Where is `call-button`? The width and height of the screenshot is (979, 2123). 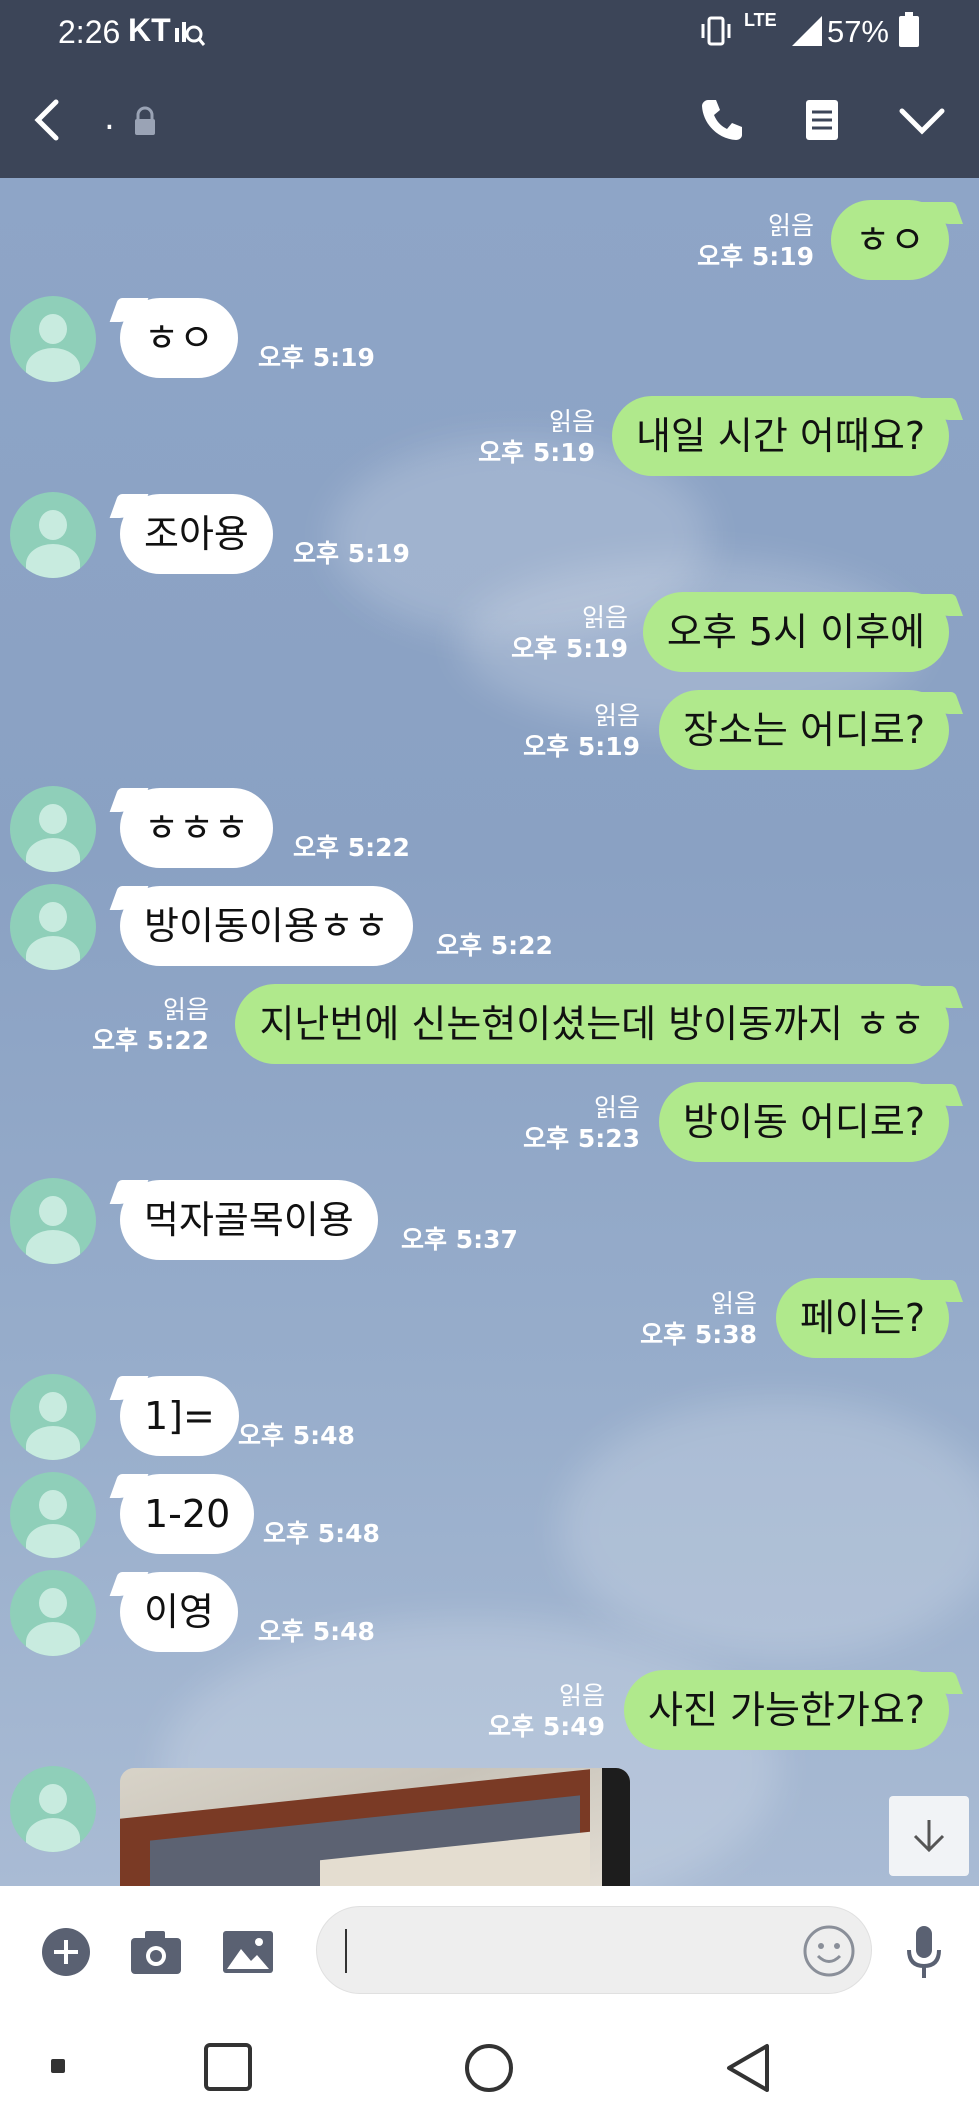 call-button is located at coordinates (722, 120).